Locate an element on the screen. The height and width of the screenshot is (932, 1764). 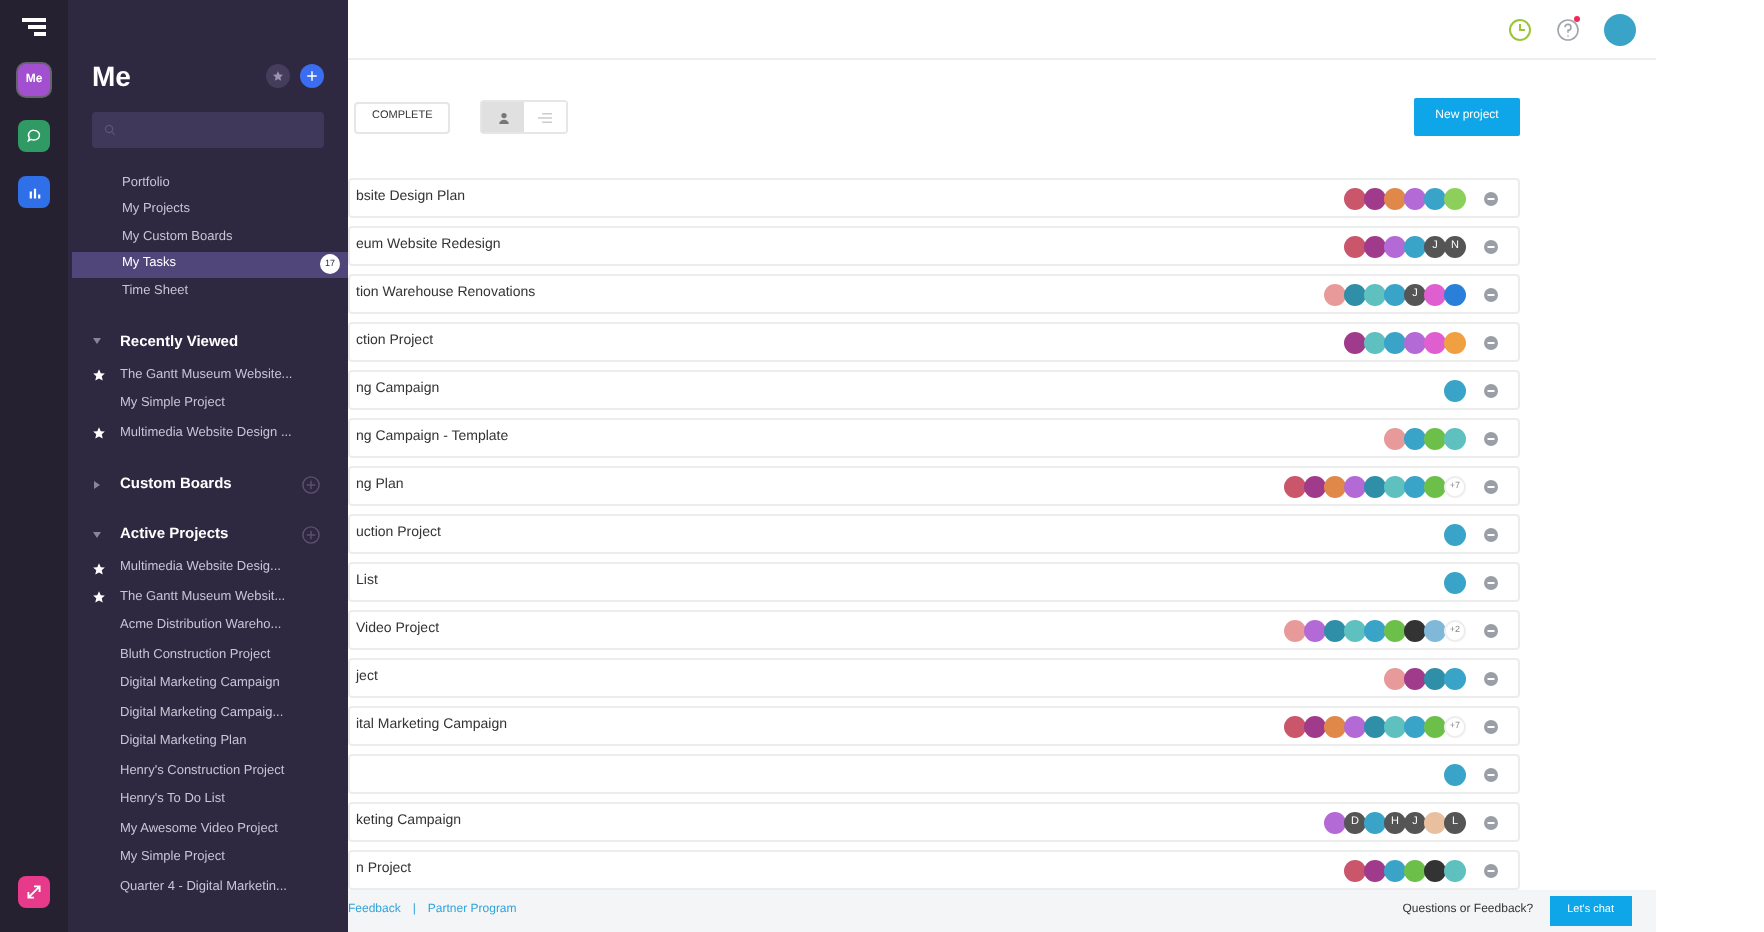
people-view-button is located at coordinates (503, 117).